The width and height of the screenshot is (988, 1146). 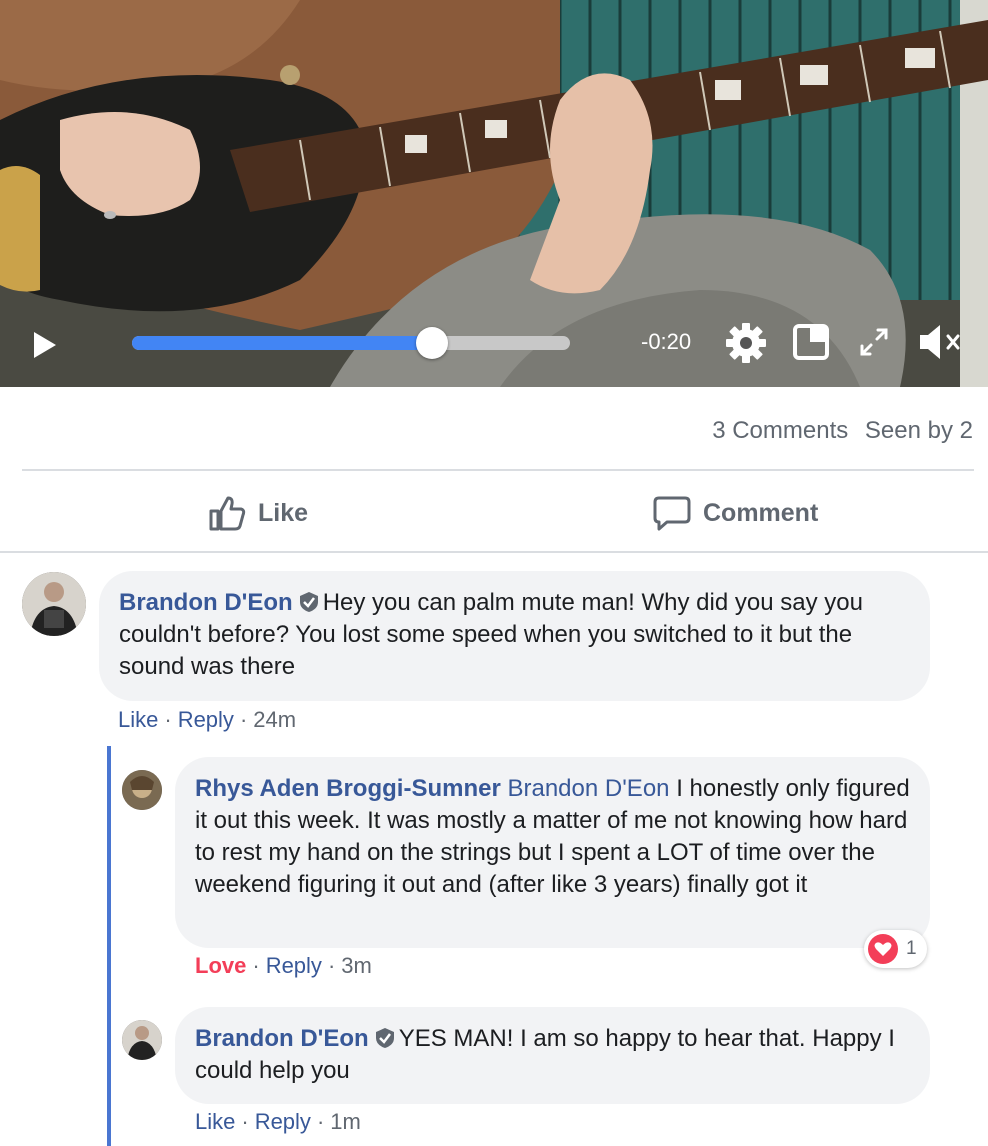 I want to click on like-button: Like, so click(x=258, y=513).